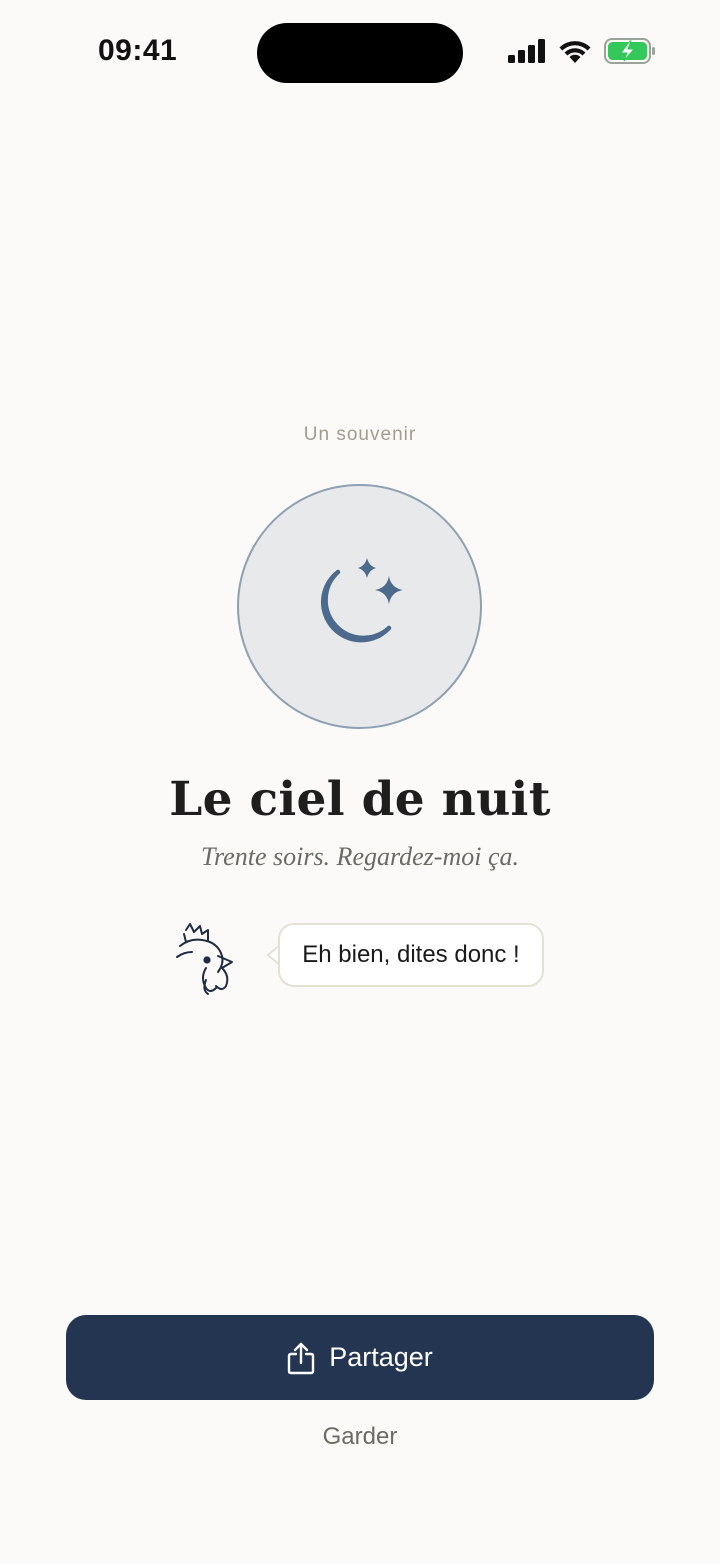 The width and height of the screenshot is (720, 1564). Describe the element at coordinates (360, 434) in the screenshot. I see `eyebrow-label: Un souvenir` at that location.